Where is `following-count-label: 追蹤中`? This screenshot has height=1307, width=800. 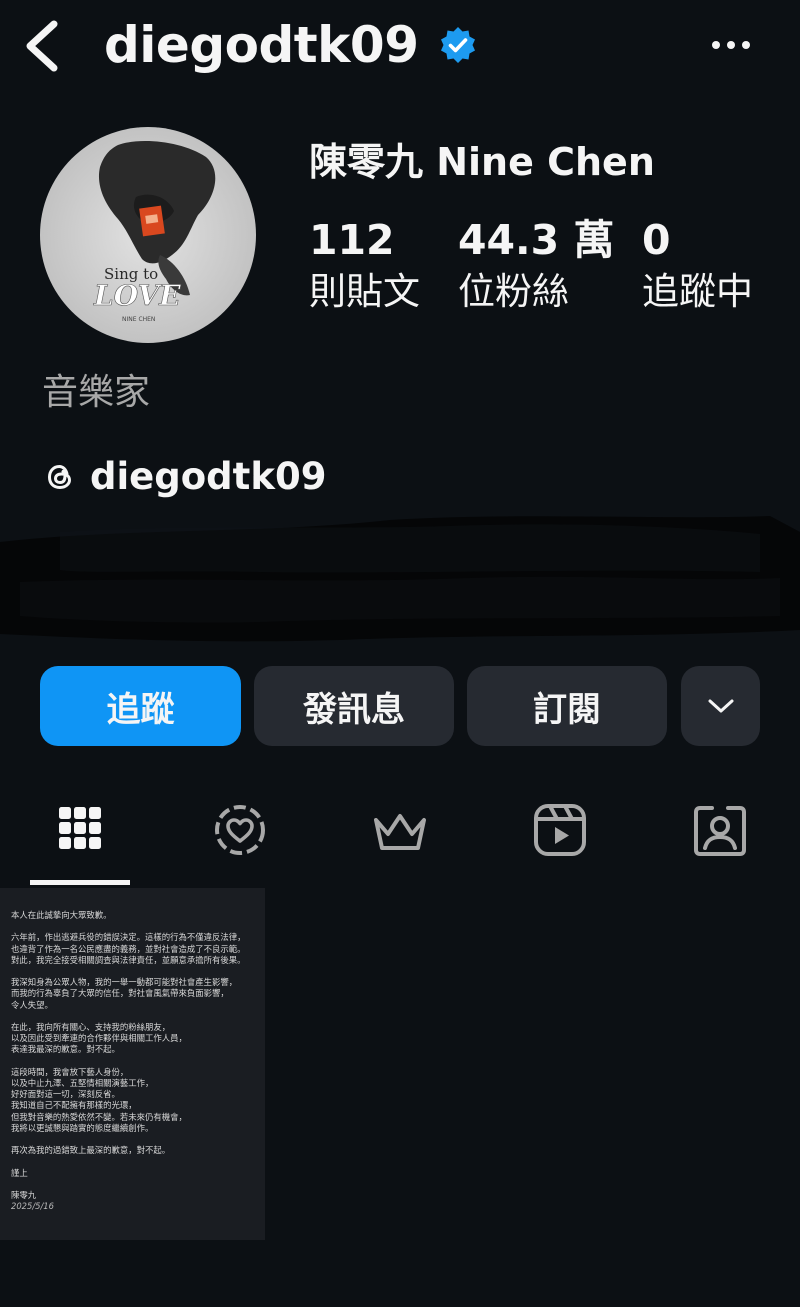 following-count-label: 追蹤中 is located at coordinates (697, 291).